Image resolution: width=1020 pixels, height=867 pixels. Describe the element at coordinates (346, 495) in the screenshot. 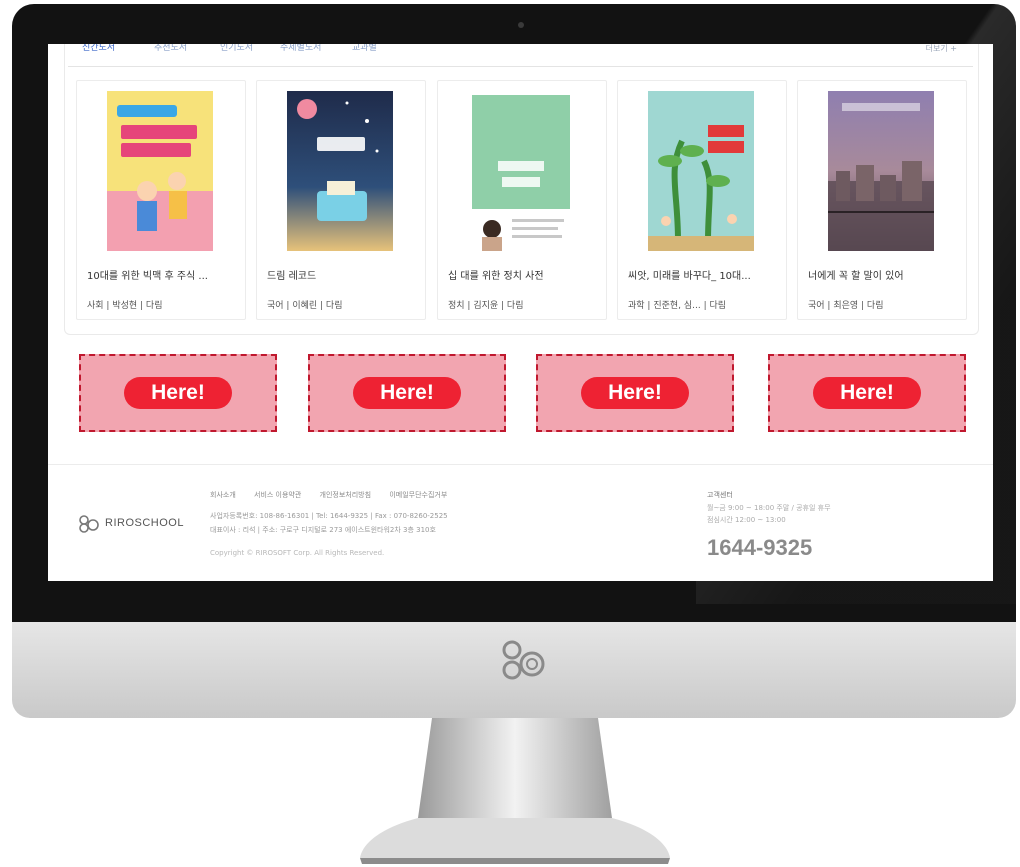

I see `footer-link-privacy: 개인정보처리방침` at that location.